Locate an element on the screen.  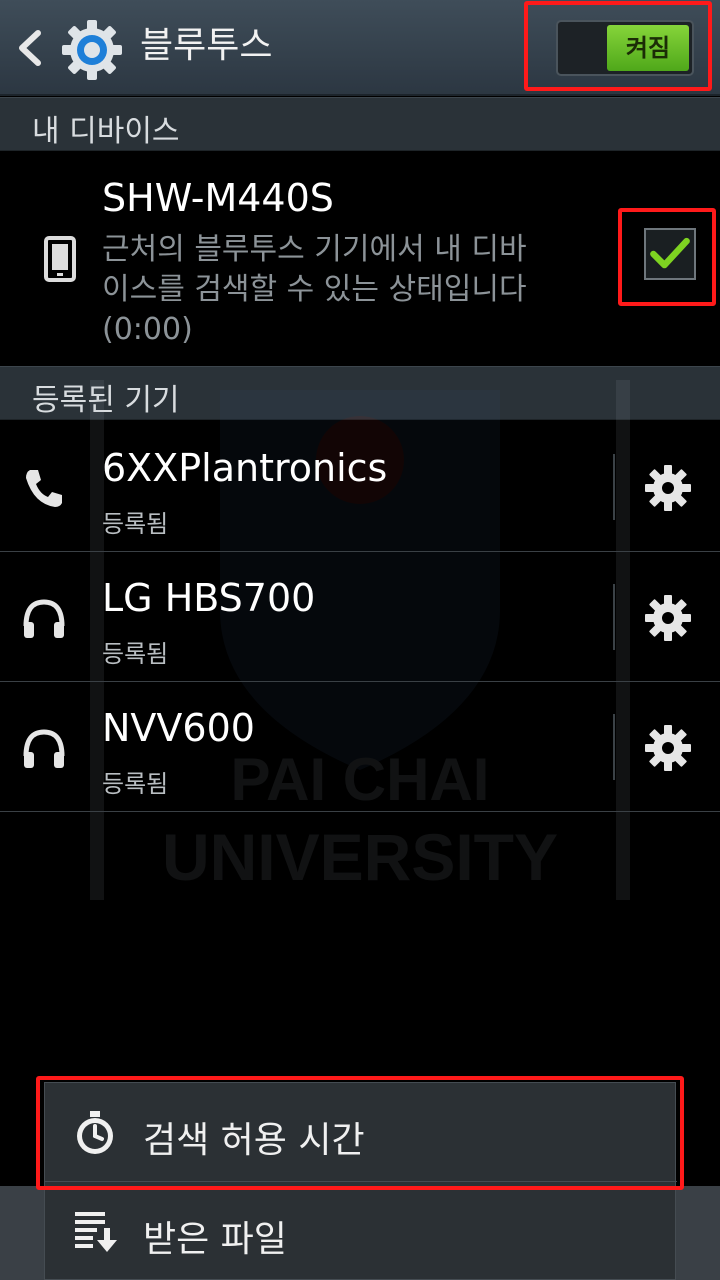
background-bar-left is located at coordinates (22, 1233).